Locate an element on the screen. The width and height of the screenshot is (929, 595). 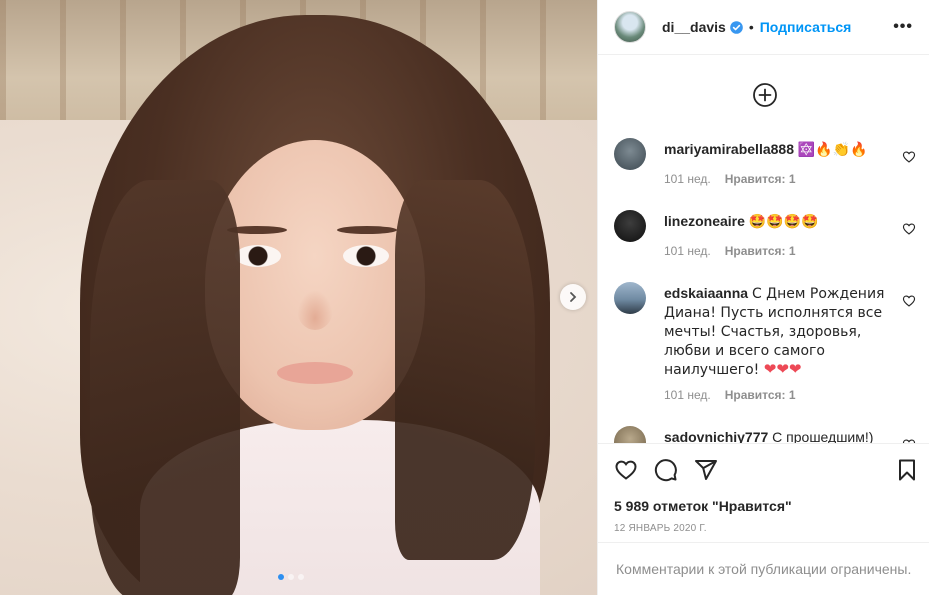
author-username: di__davis is located at coordinates (694, 27).